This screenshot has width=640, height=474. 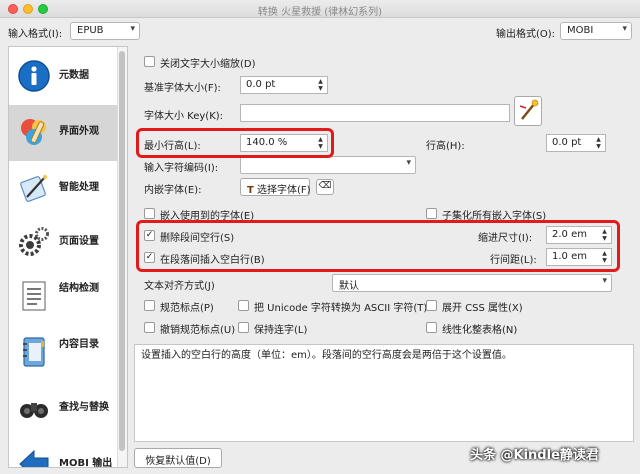 What do you see at coordinates (384, 145) in the screenshot?
I see `line-height-row: 最小行高(L): 140.0 % ▲ ▼ 行高(H): 0.0 pt ▲ ▼` at bounding box center [384, 145].